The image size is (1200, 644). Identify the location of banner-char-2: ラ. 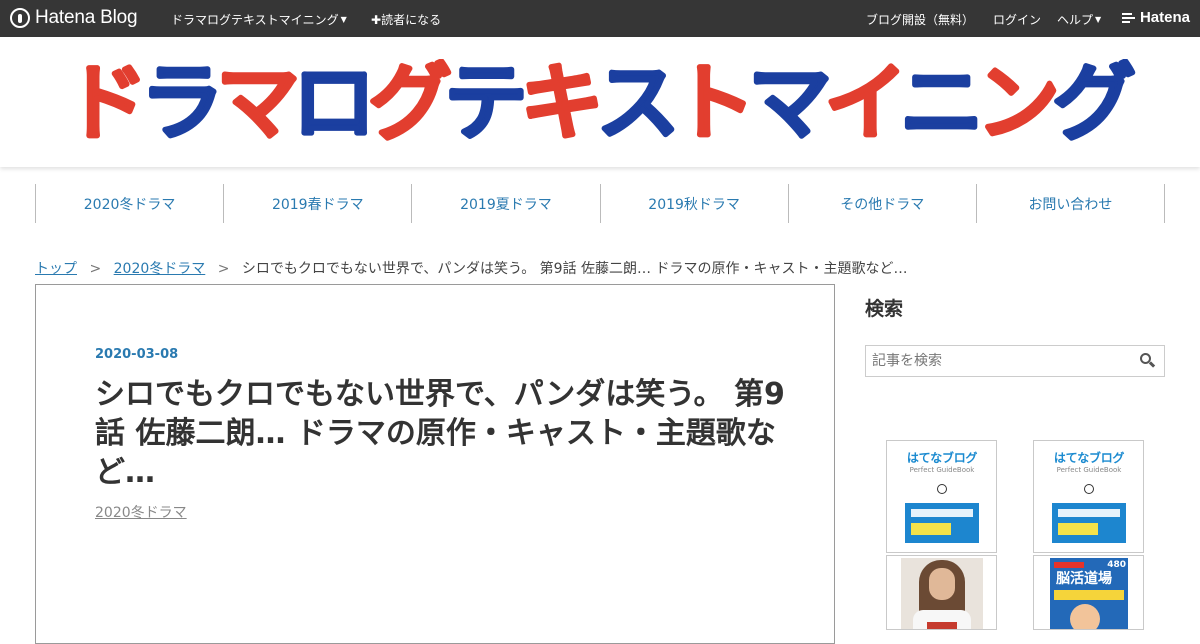
(182, 104).